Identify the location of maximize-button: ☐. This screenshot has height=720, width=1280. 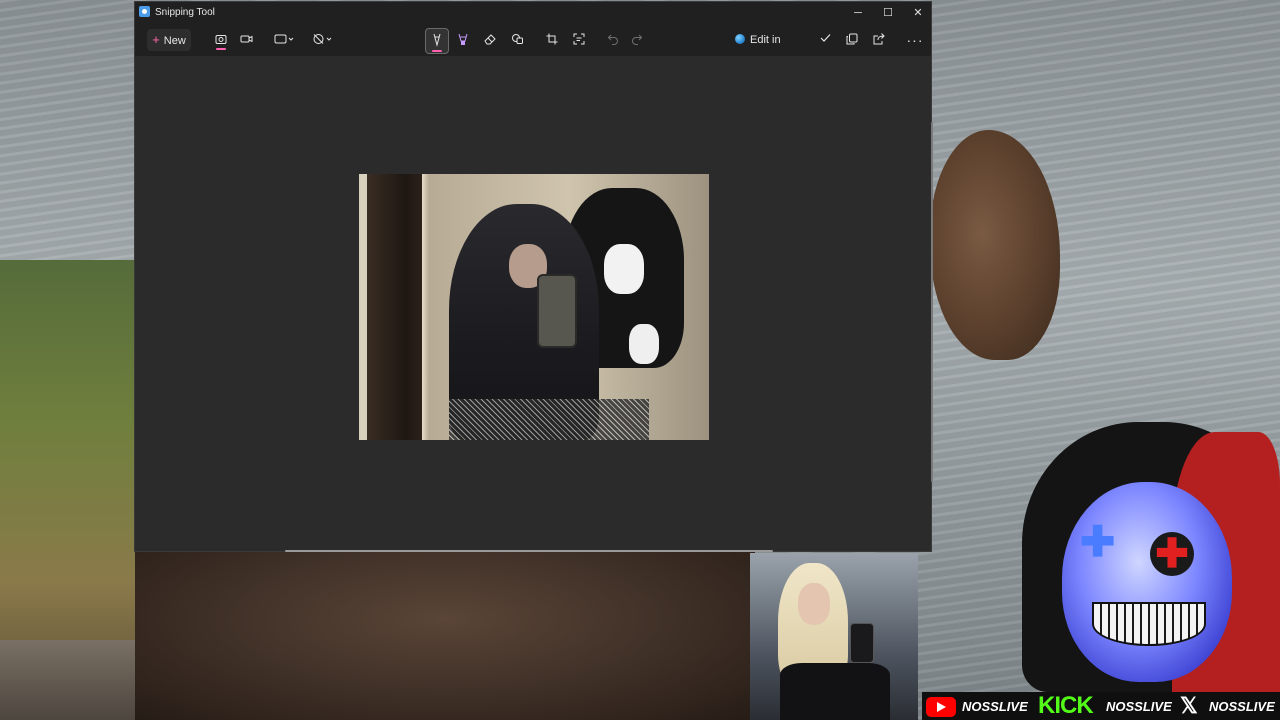
(888, 13).